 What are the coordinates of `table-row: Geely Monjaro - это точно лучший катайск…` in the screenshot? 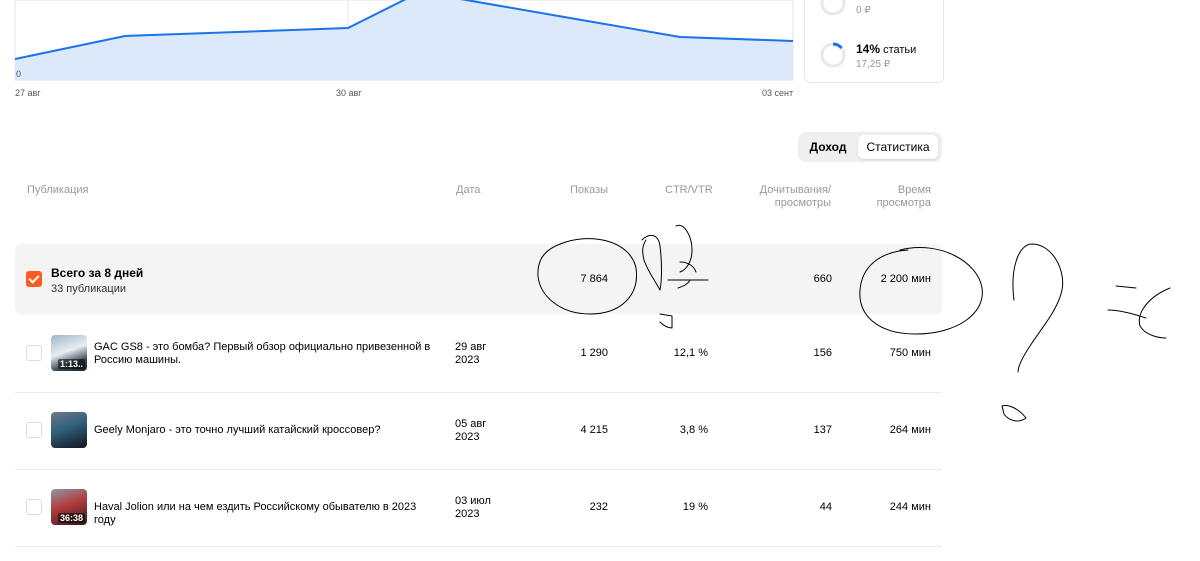 It's located at (478, 431).